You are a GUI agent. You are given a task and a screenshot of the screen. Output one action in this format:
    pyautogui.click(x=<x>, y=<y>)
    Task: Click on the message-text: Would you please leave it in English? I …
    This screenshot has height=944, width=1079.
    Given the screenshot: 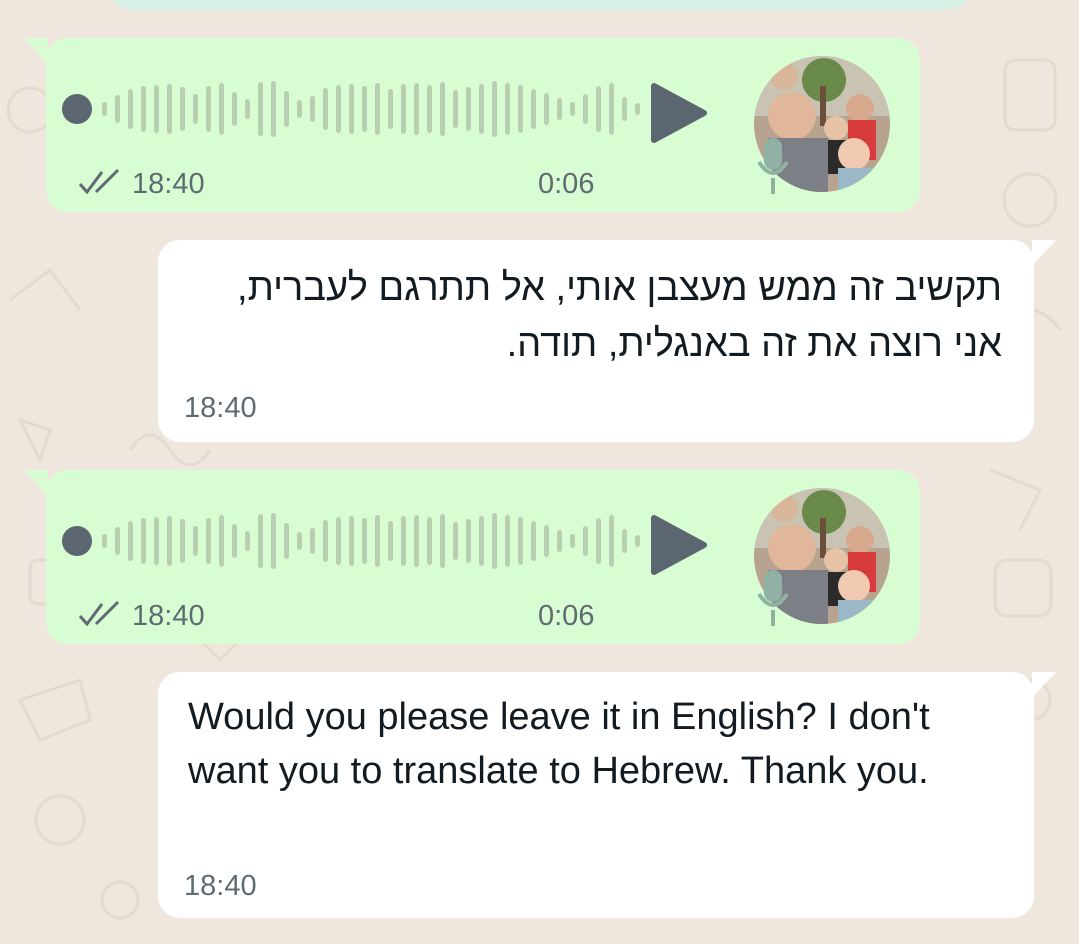 What is the action you would take?
    pyautogui.click(x=559, y=744)
    